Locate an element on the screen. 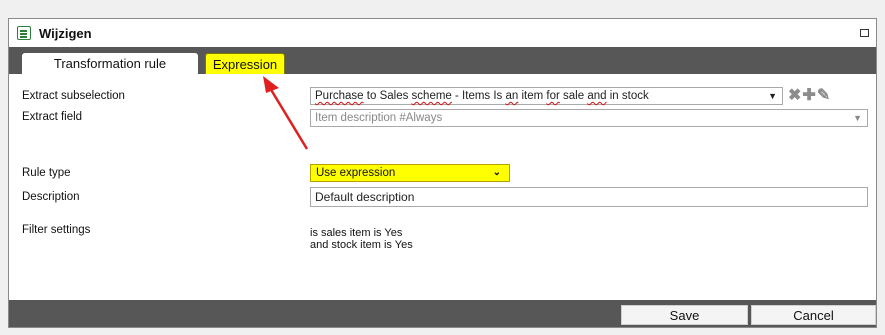 The width and height of the screenshot is (885, 335). extract-field-label: Extract field is located at coordinates (52, 117).